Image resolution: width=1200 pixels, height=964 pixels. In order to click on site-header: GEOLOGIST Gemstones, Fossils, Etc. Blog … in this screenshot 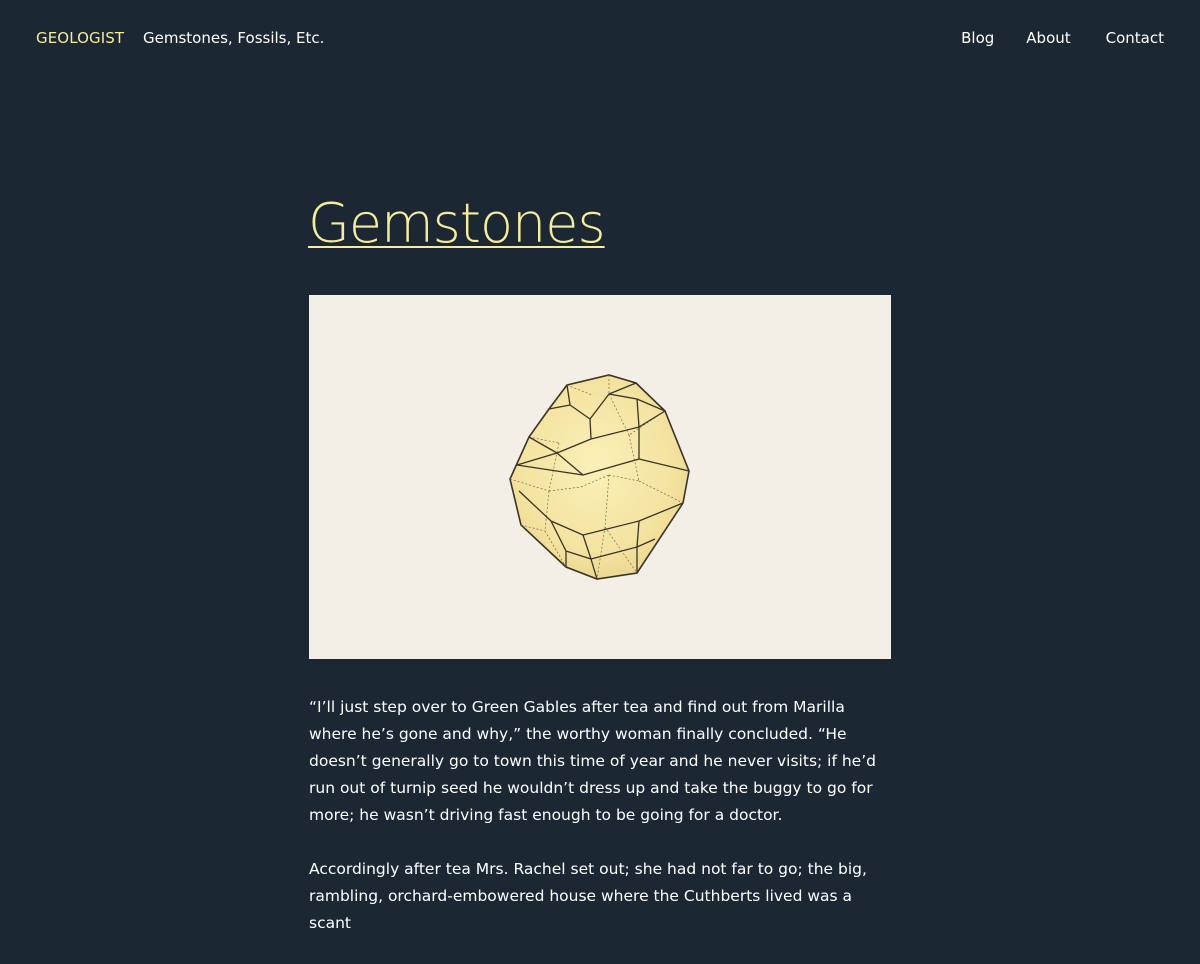, I will do `click(600, 38)`.